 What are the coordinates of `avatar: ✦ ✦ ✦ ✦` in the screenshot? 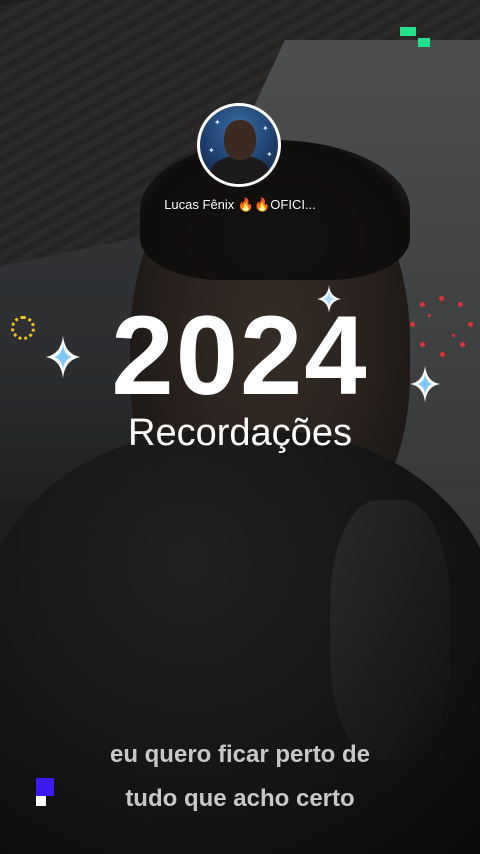 It's located at (239, 145).